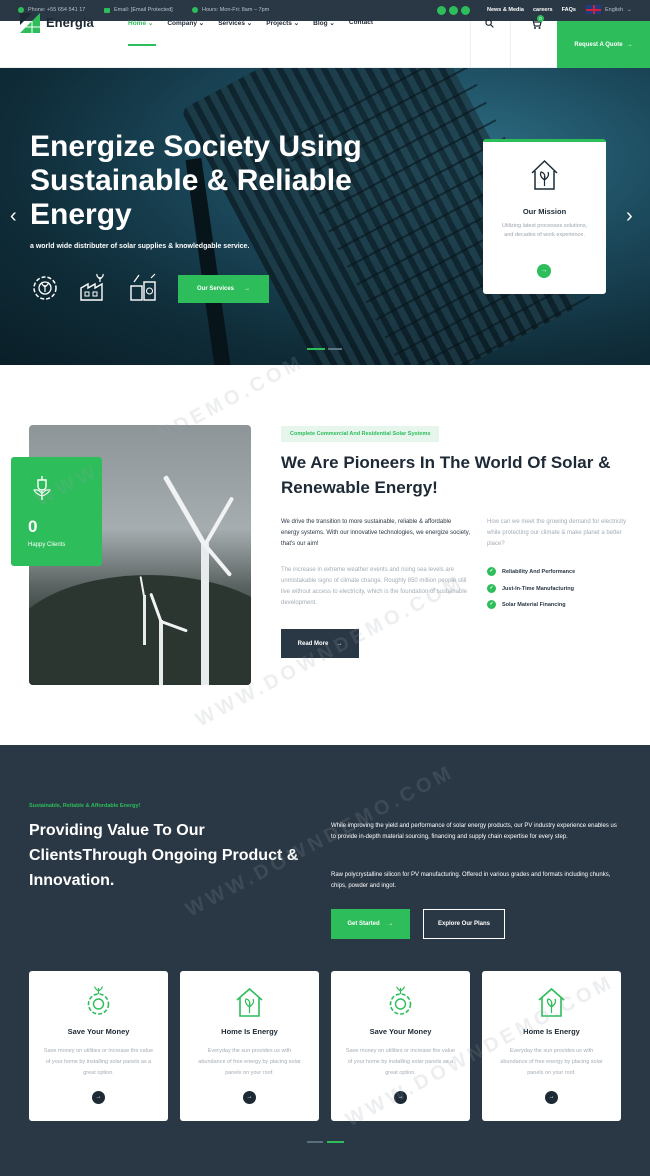 This screenshot has height=1176, width=650. I want to click on language-label: English, so click(614, 9).